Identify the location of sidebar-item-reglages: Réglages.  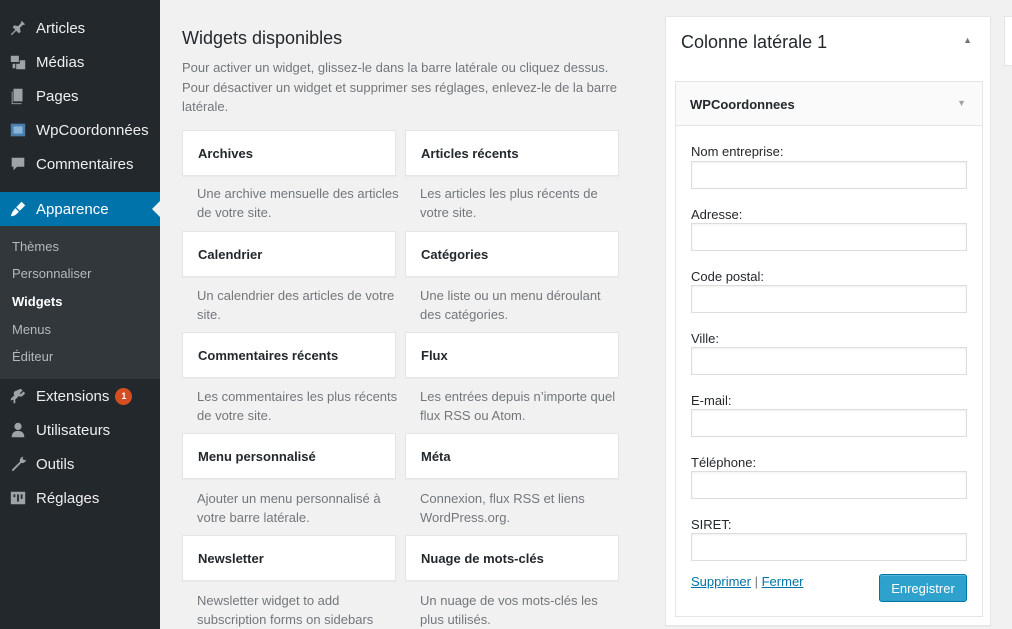
(80, 498).